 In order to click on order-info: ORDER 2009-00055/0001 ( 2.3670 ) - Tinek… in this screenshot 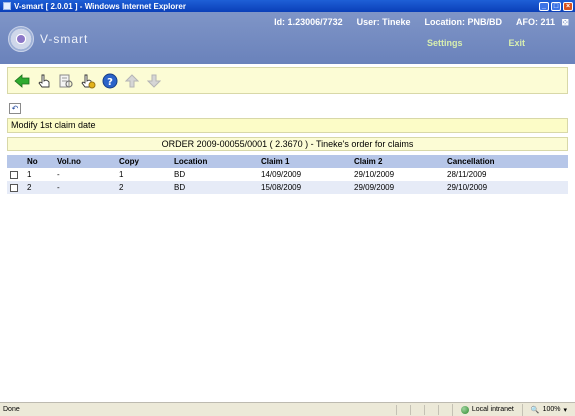, I will do `click(287, 144)`.